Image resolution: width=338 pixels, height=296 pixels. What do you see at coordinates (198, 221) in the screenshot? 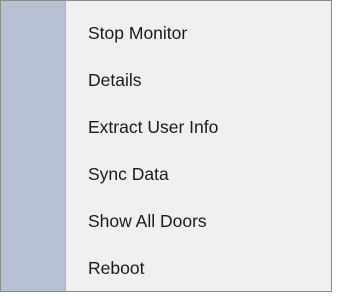
I see `menu-item-show-all-doors: Show All Doors` at bounding box center [198, 221].